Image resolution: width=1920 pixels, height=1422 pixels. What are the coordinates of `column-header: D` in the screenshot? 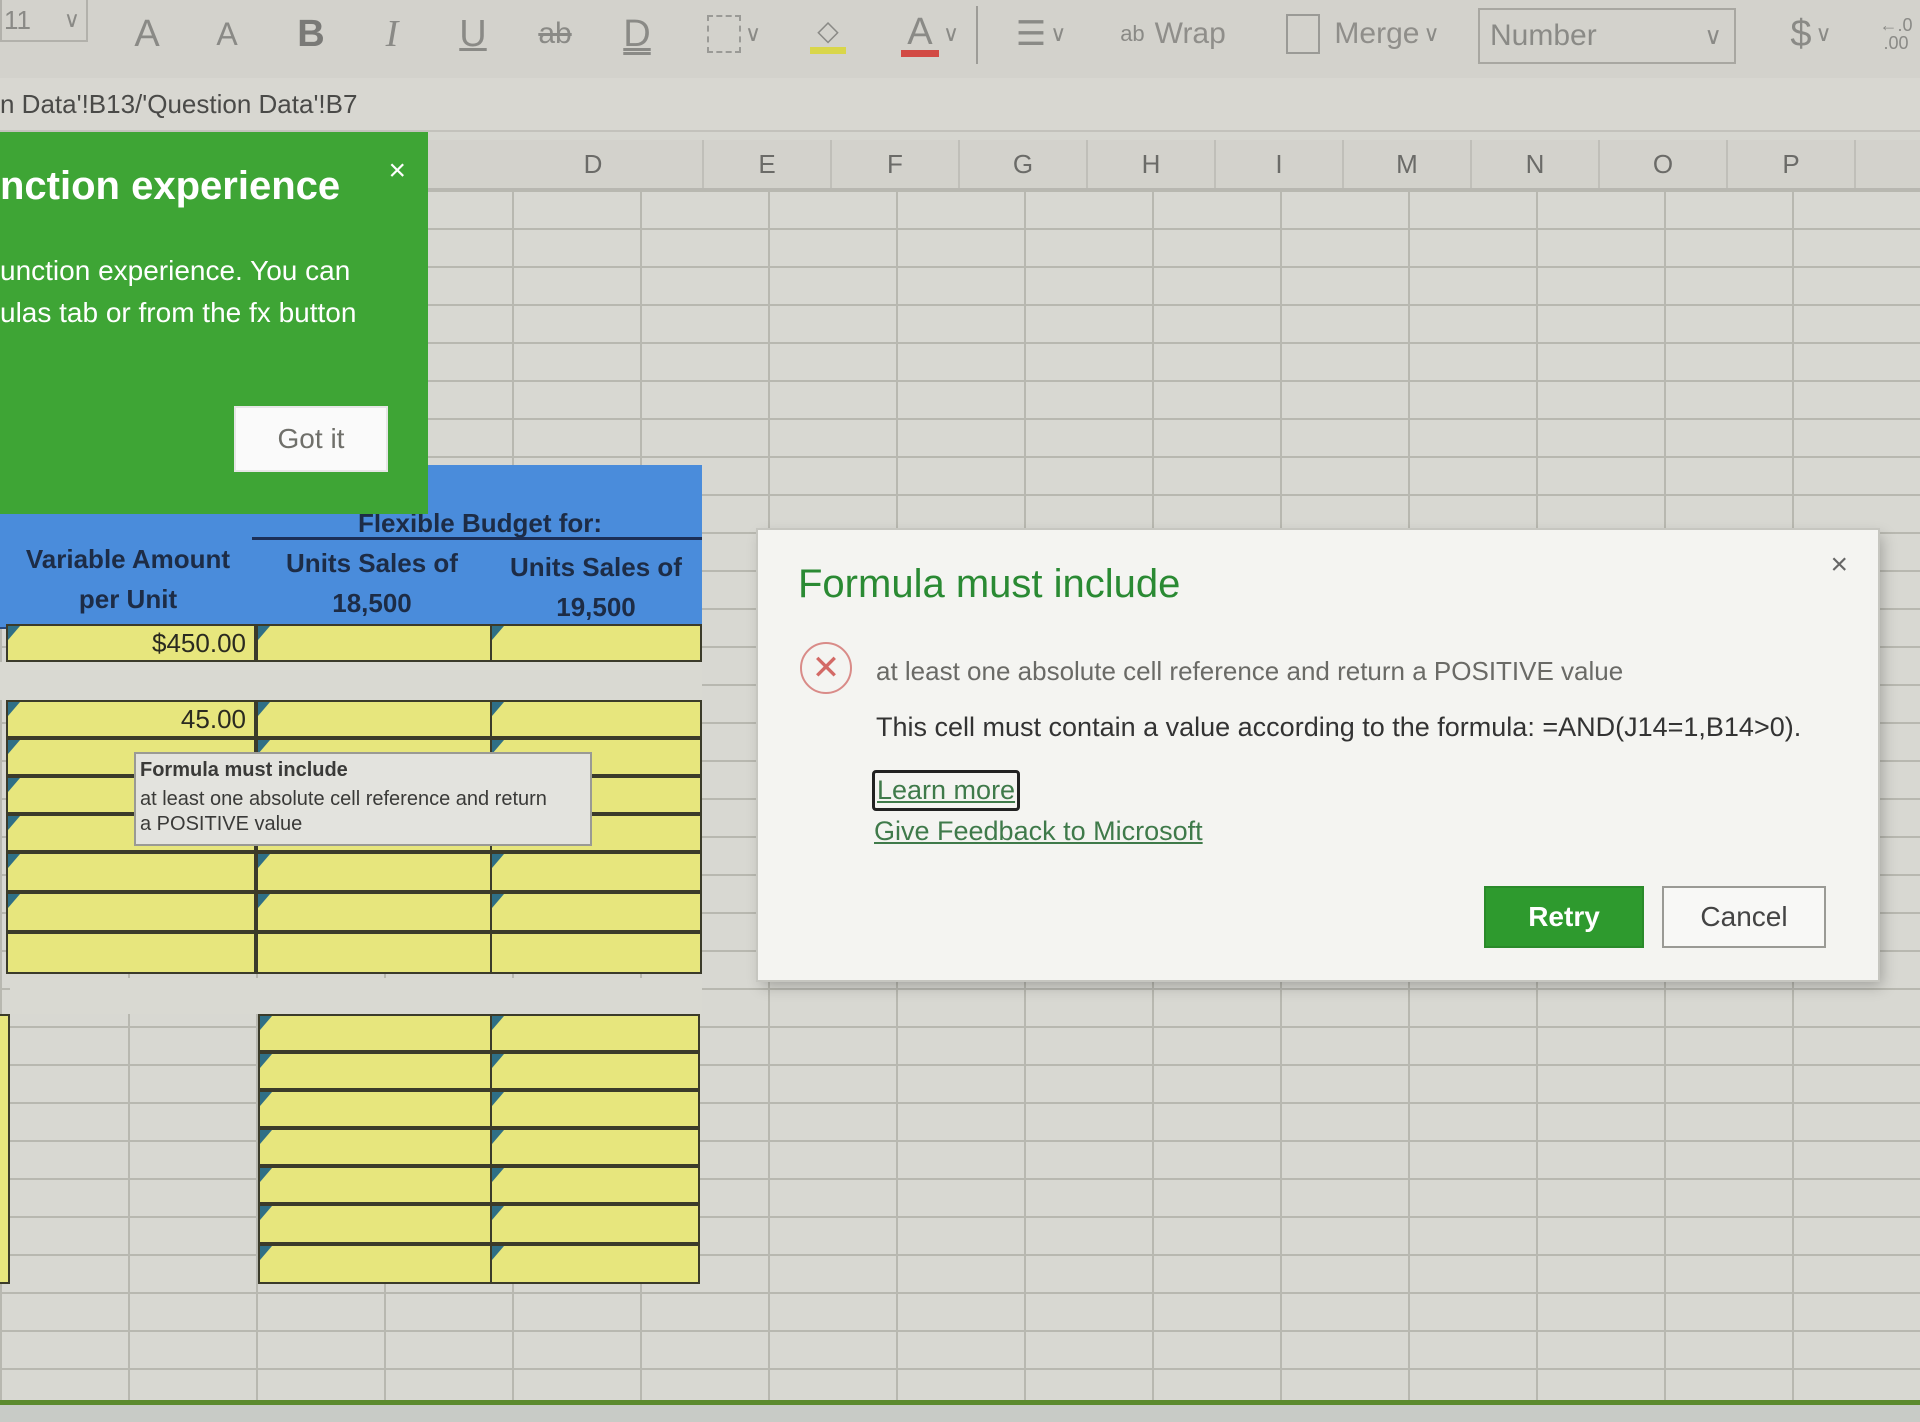 It's located at (594, 164).